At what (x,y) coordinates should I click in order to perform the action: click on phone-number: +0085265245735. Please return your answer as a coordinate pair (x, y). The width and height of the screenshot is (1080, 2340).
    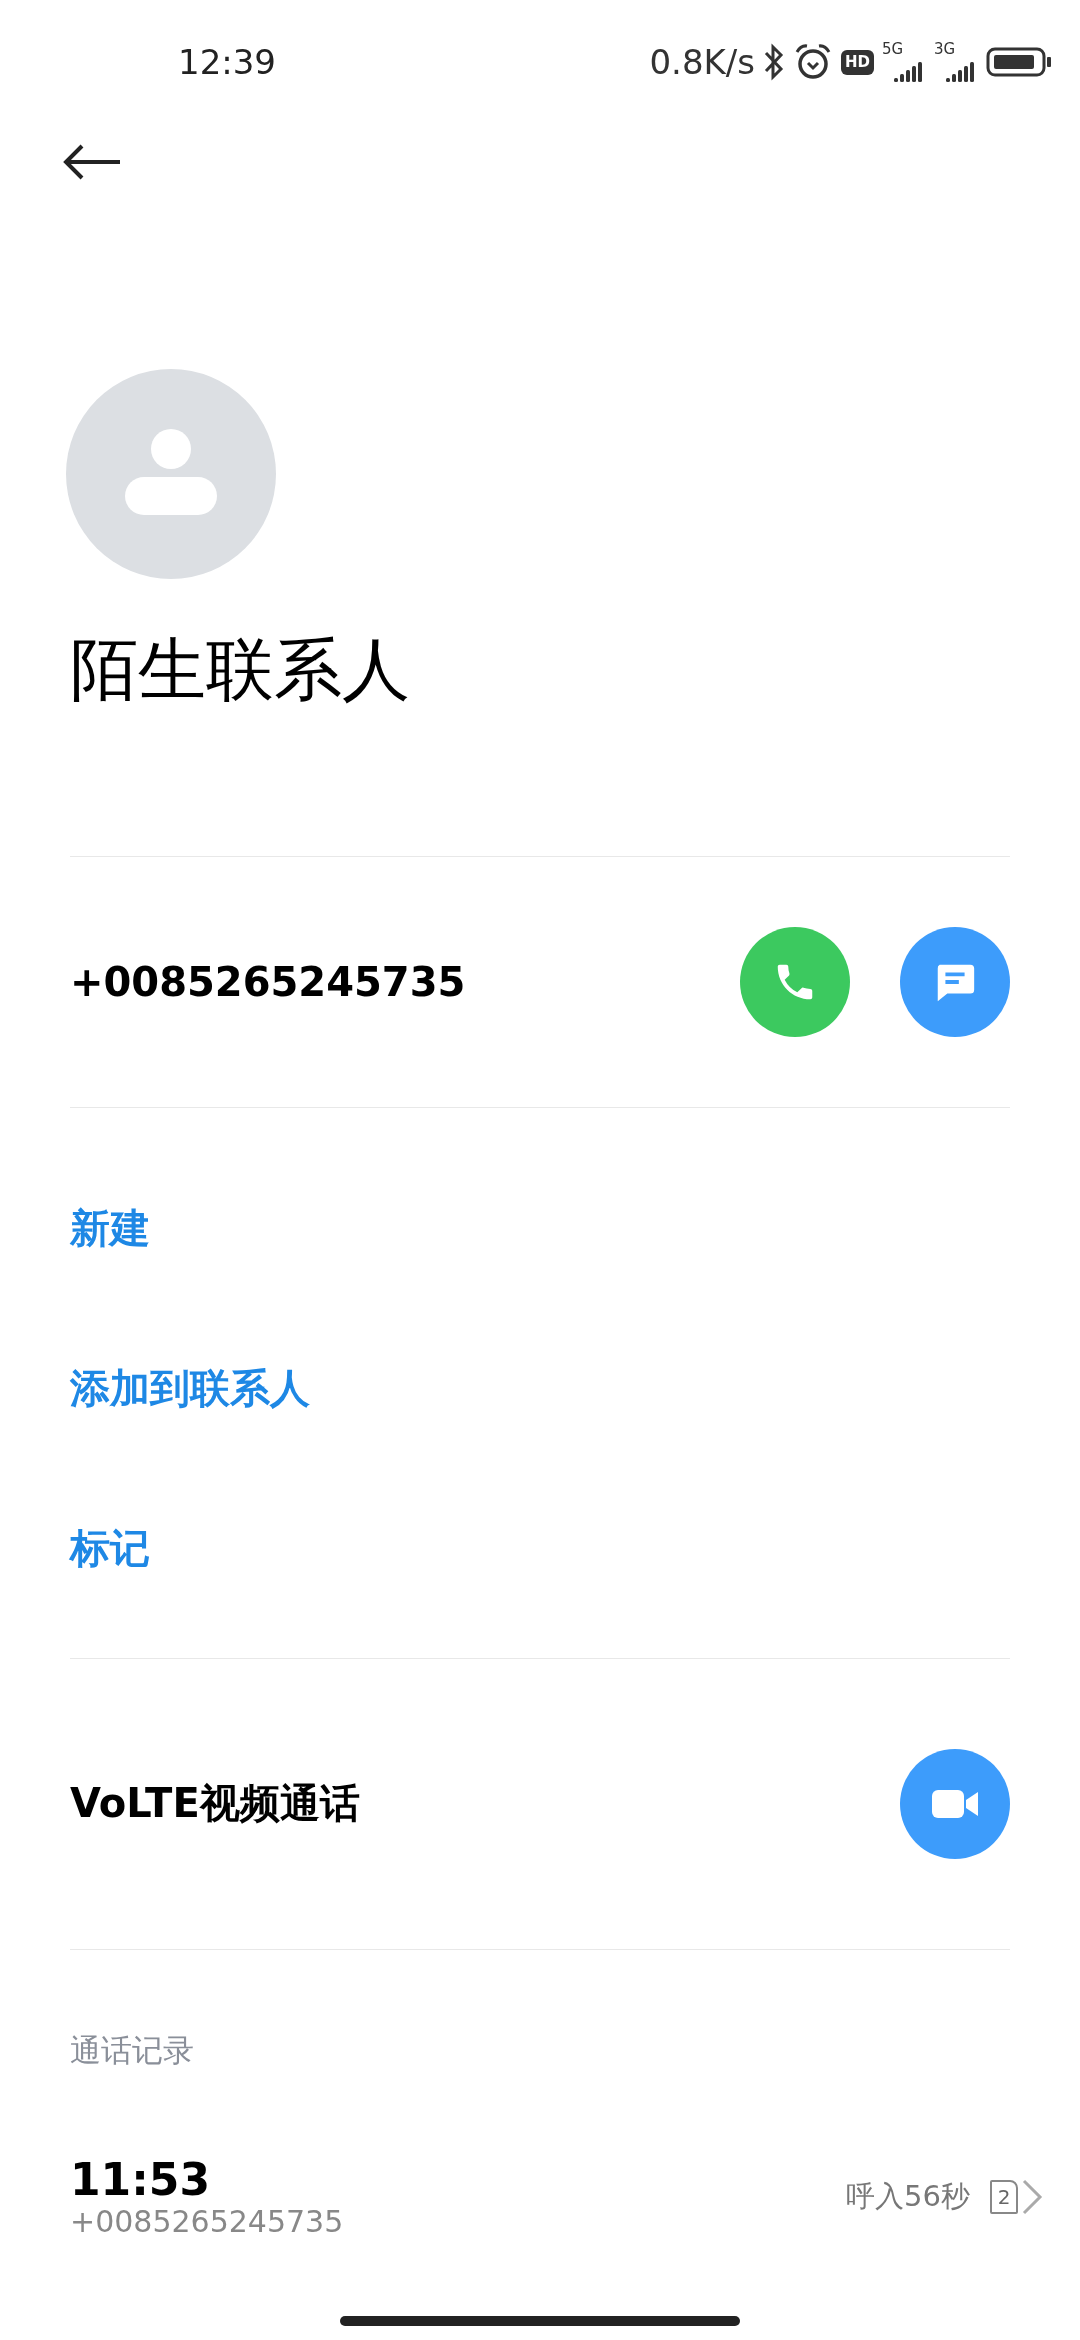
    Looking at the image, I should click on (268, 981).